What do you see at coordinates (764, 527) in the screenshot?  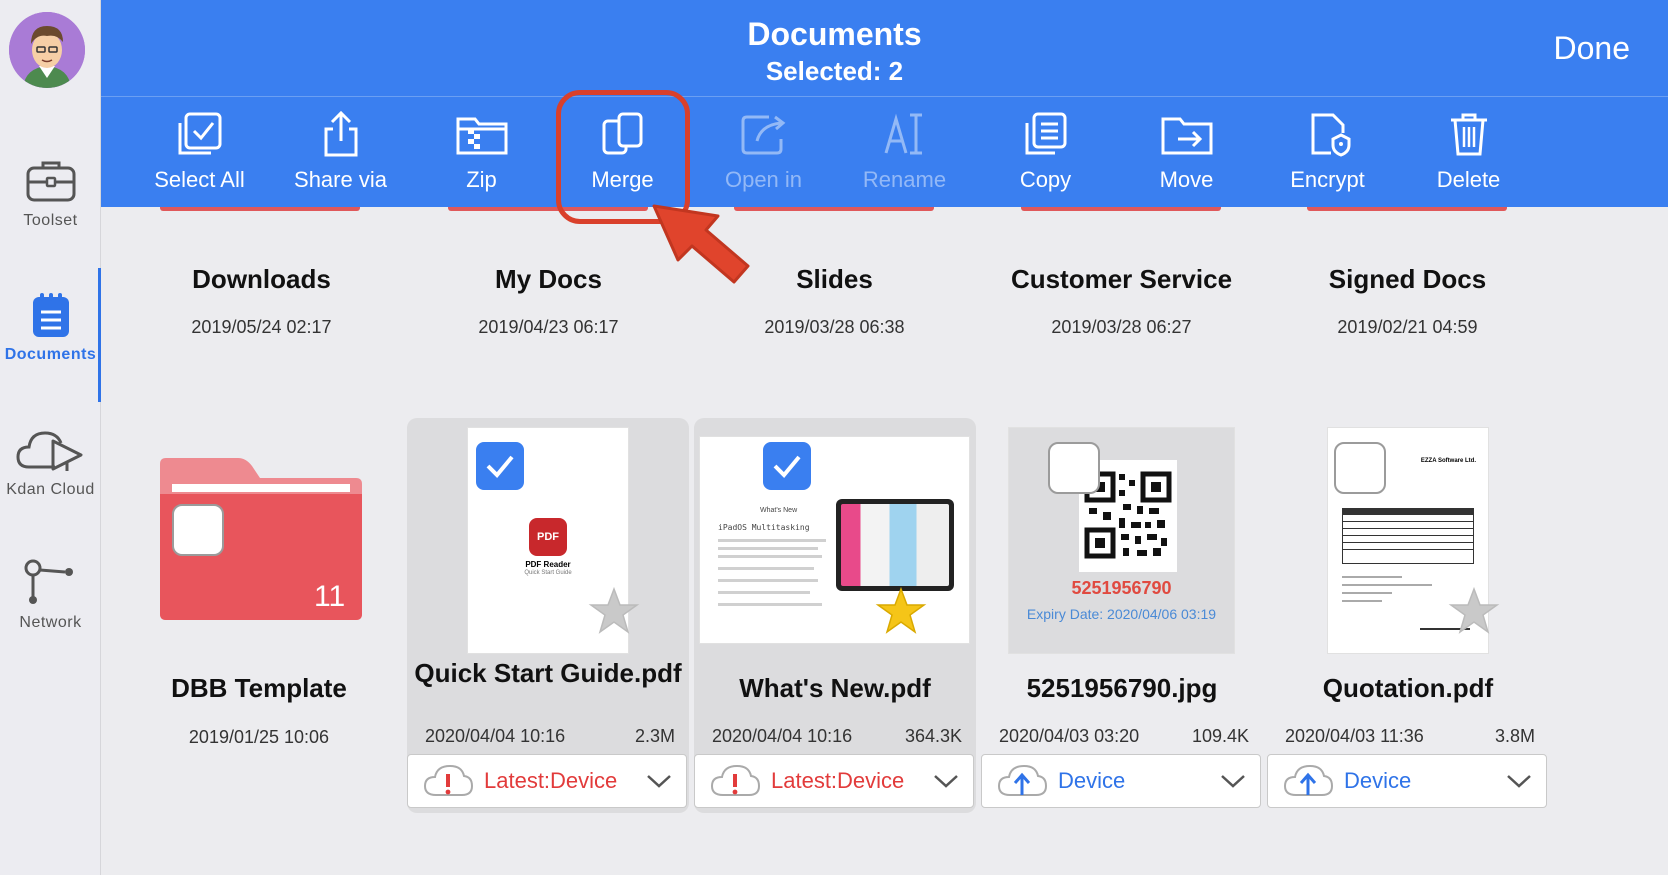 I see `thumb-subtitle: iPadOS Multitasking` at bounding box center [764, 527].